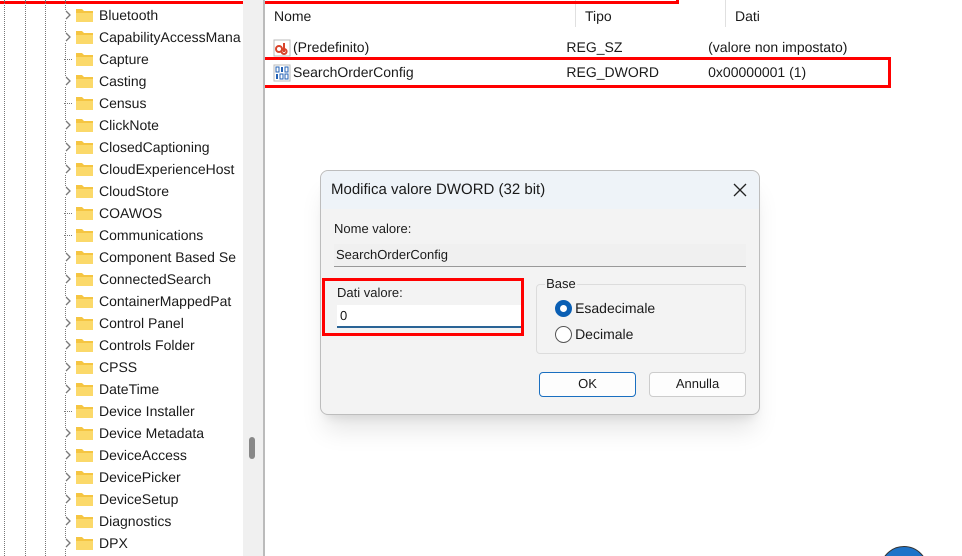 Image resolution: width=962 pixels, height=556 pixels. What do you see at coordinates (140, 477) in the screenshot?
I see `tree-item: DevicePicker` at bounding box center [140, 477].